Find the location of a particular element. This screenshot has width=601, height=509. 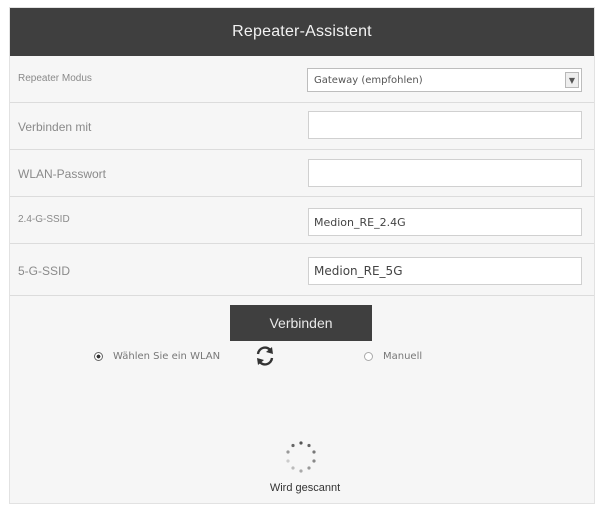

manual-option: Manuell is located at coordinates (393, 356).